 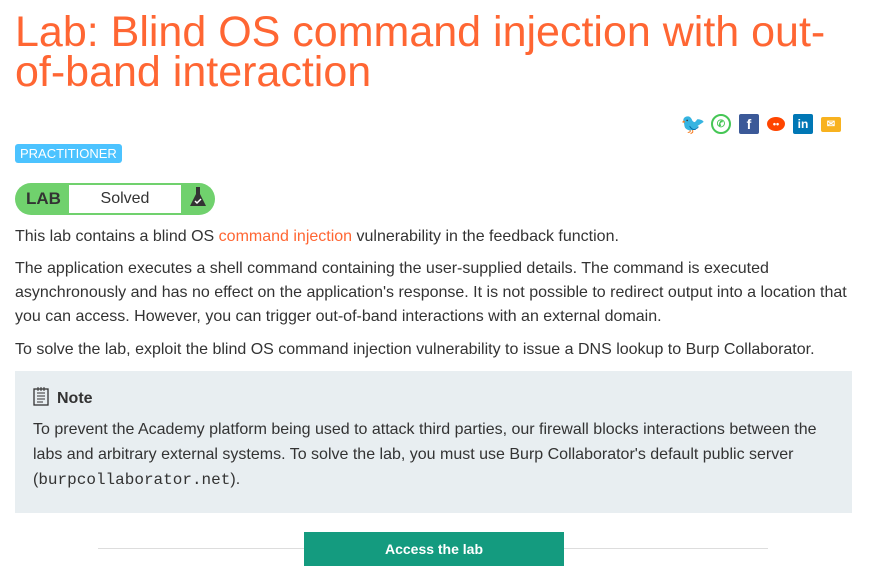 What do you see at coordinates (198, 199) in the screenshot?
I see `flask-icon` at bounding box center [198, 199].